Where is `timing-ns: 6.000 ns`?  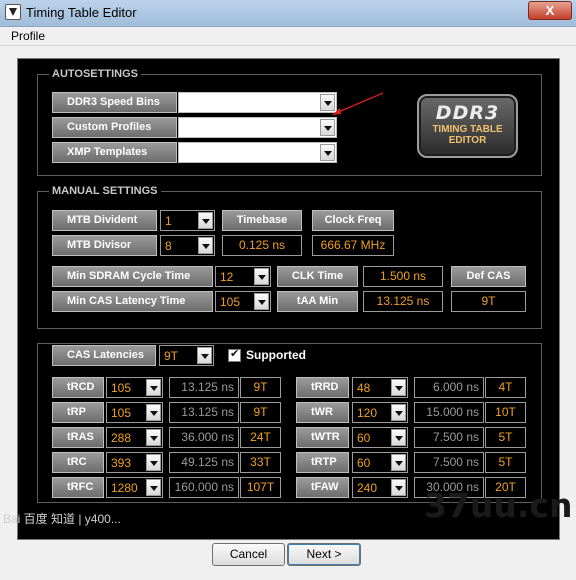
timing-ns: 6.000 ns is located at coordinates (449, 387).